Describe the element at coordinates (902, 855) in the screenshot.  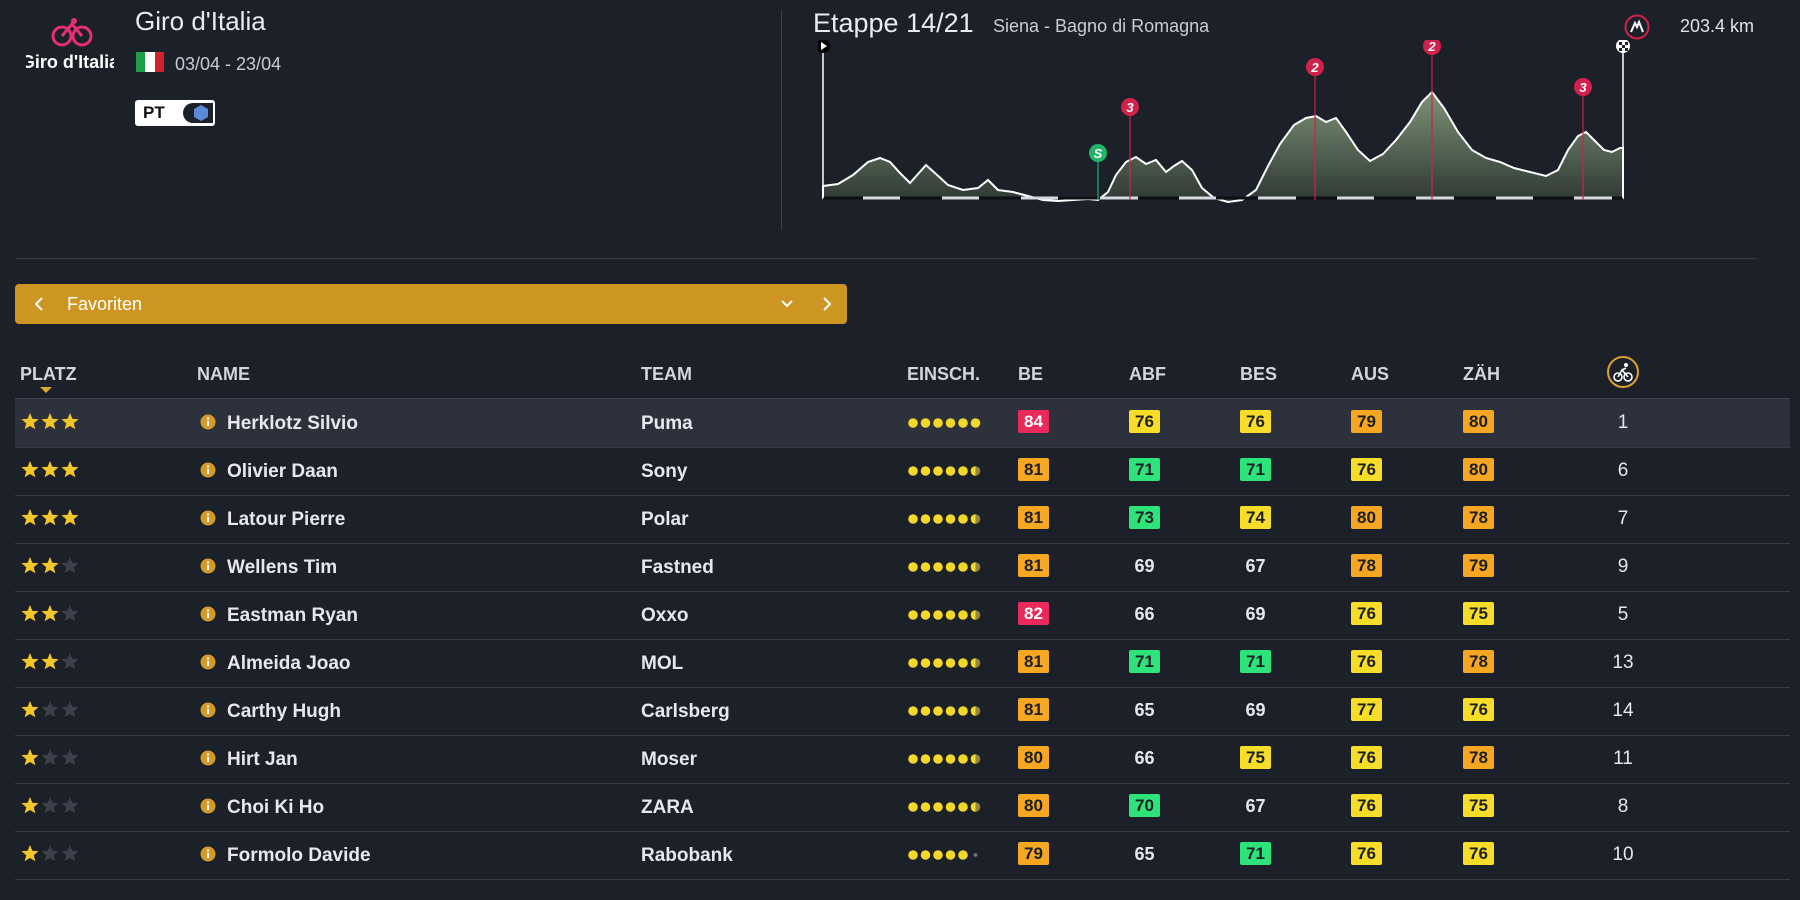
I see `table-row: Formolo Davide Rabobank 79 65 71 76 76 10` at that location.